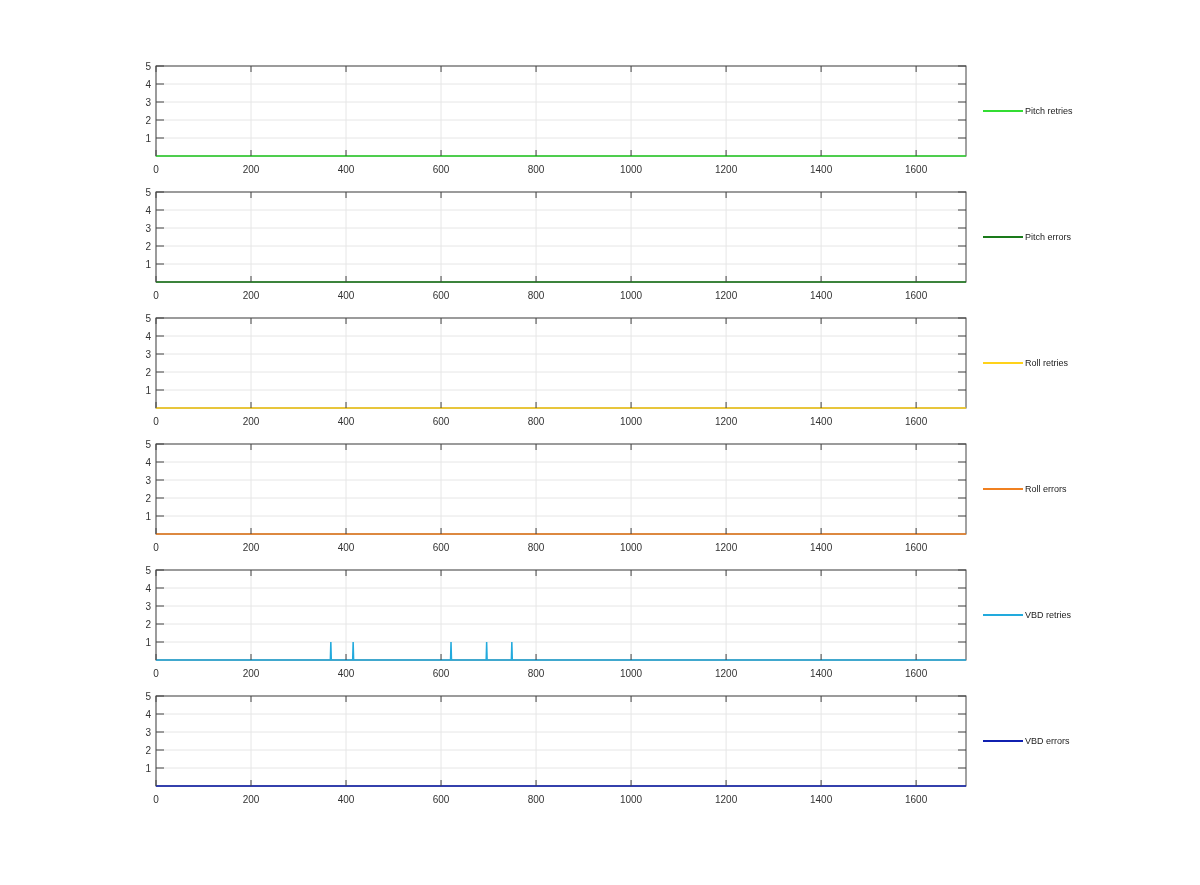 This screenshot has width=1200, height=885. I want to click on legend-label: Pitch errors, so click(1048, 237).